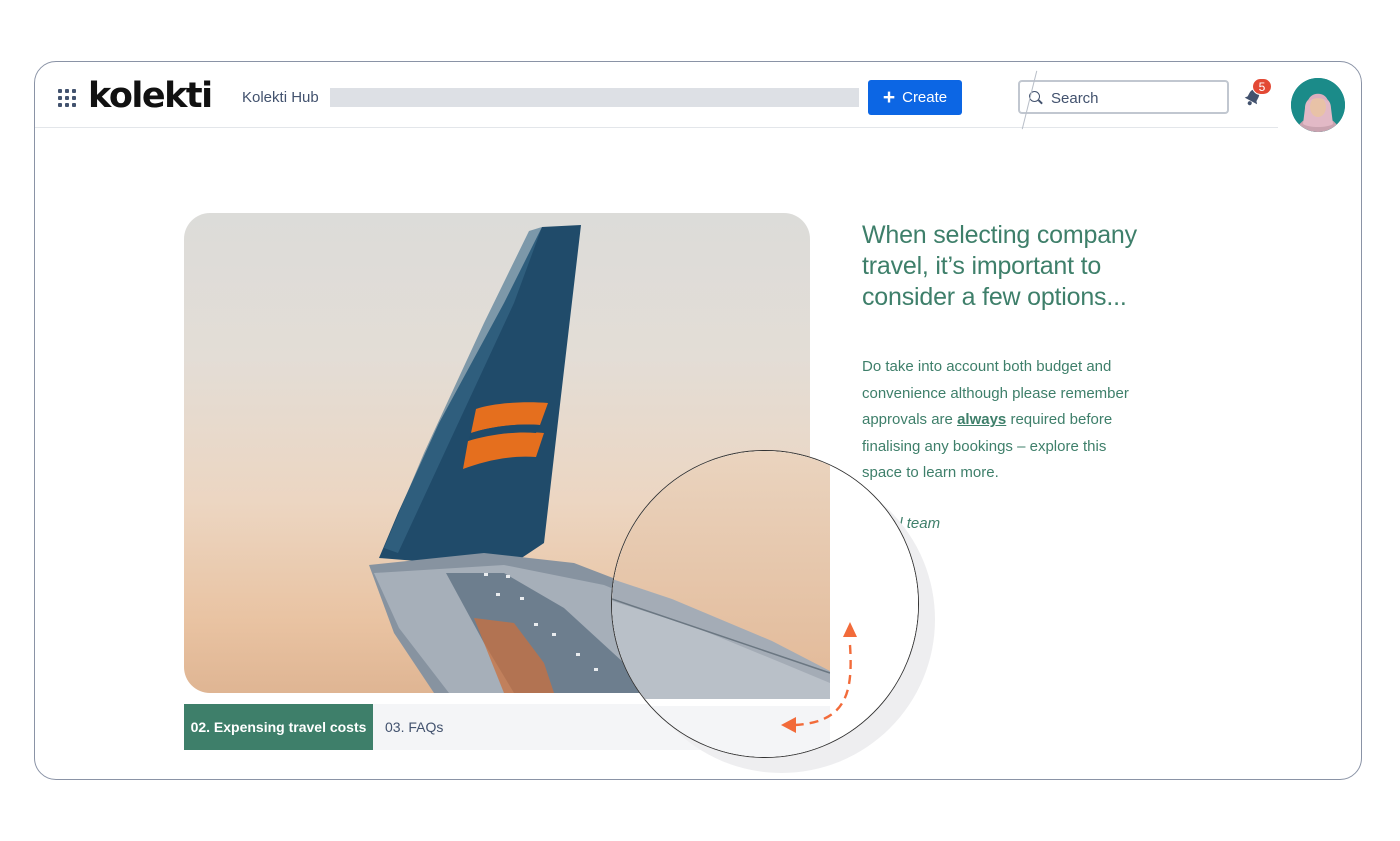 This screenshot has width=1400, height=841. I want to click on create-button-label: Create, so click(925, 97).